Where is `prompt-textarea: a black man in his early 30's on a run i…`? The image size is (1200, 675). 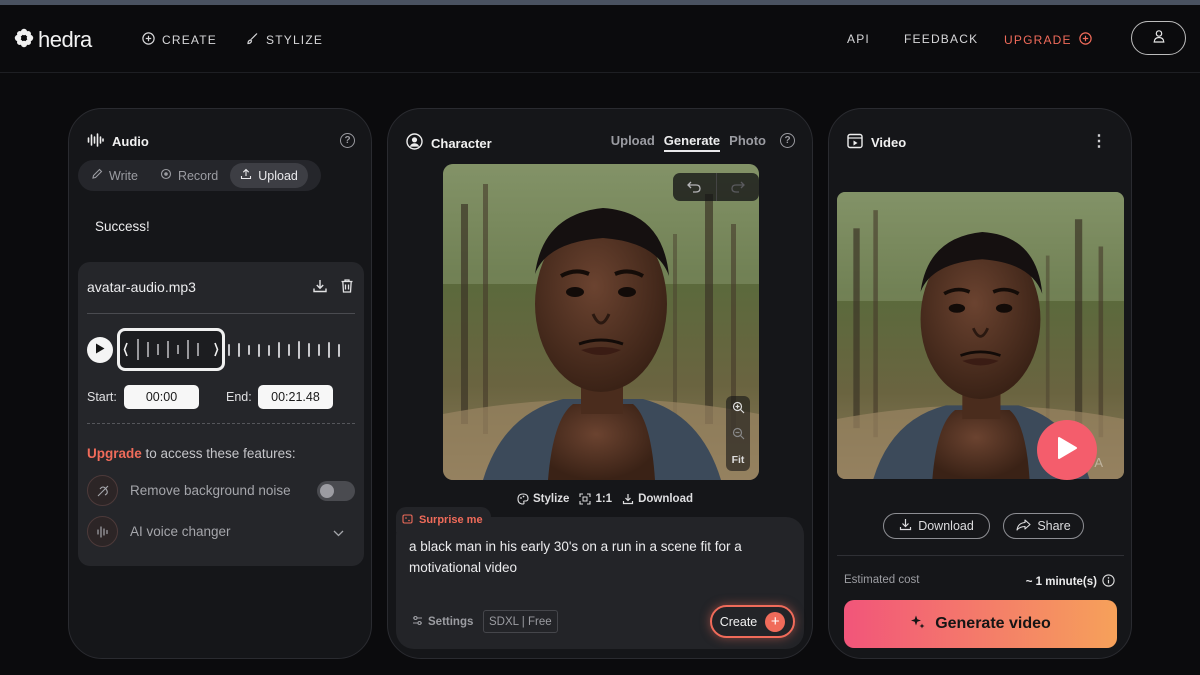
prompt-textarea: a black man in his early 30's on a run i… is located at coordinates (599, 557).